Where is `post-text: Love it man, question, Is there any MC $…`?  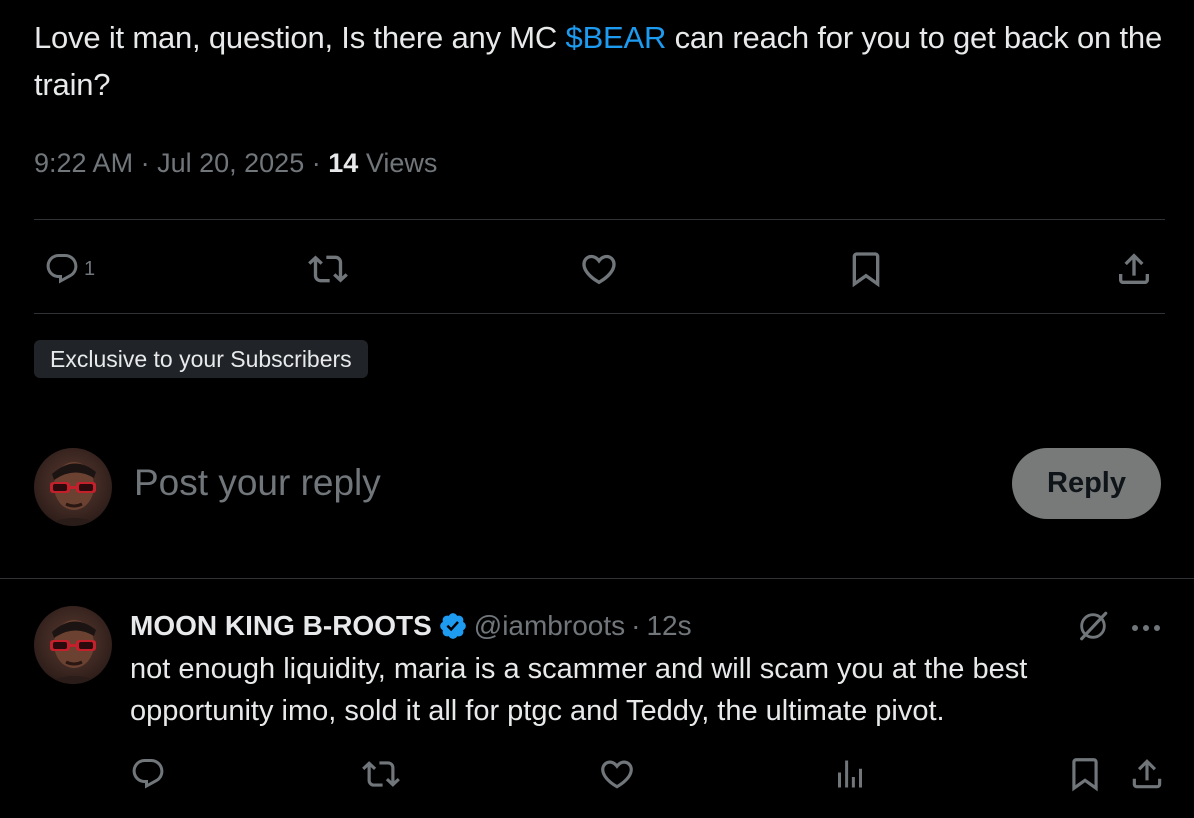
post-text: Love it man, question, Is there any MC $… is located at coordinates (599, 61).